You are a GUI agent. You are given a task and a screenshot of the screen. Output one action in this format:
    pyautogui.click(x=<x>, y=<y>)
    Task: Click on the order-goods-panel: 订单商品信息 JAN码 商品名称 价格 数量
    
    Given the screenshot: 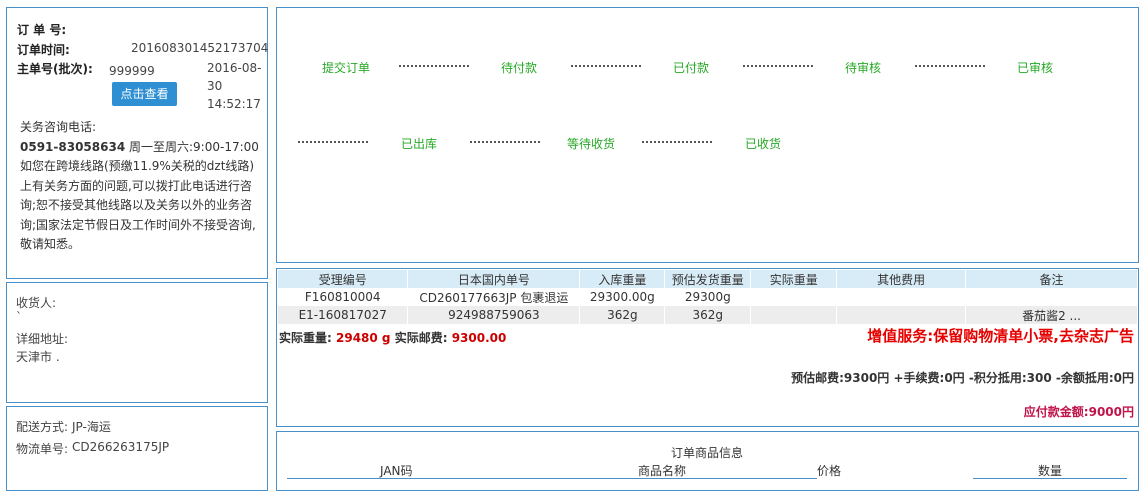 What is the action you would take?
    pyautogui.click(x=707, y=461)
    